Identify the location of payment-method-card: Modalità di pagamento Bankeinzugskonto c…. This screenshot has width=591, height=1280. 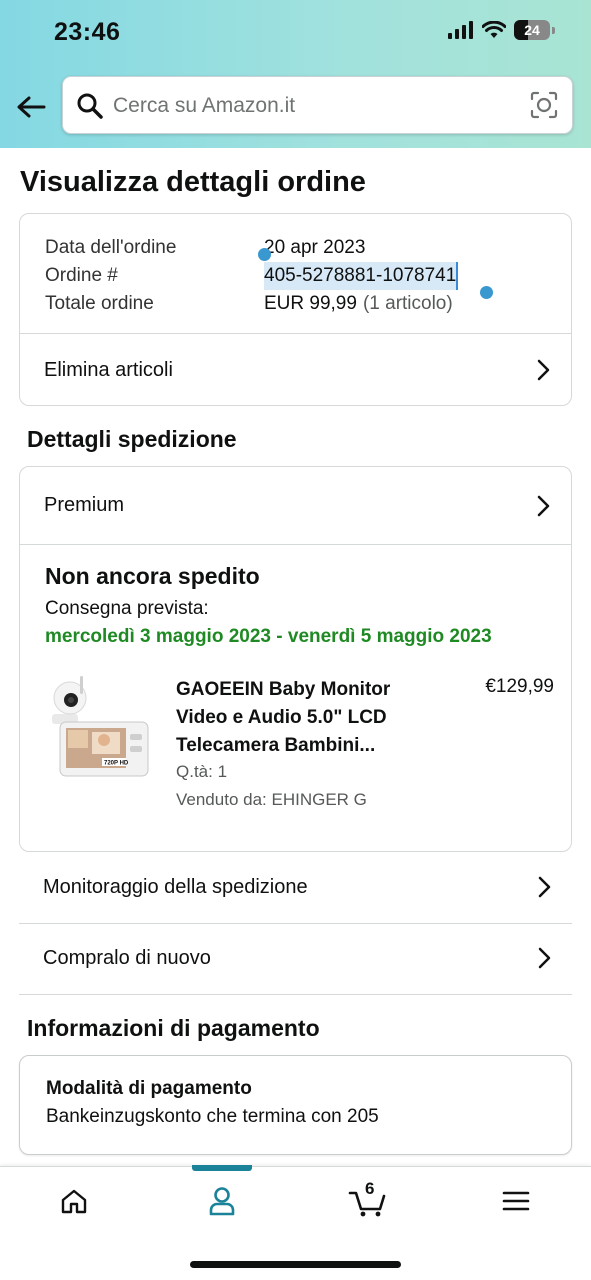
(295, 1105).